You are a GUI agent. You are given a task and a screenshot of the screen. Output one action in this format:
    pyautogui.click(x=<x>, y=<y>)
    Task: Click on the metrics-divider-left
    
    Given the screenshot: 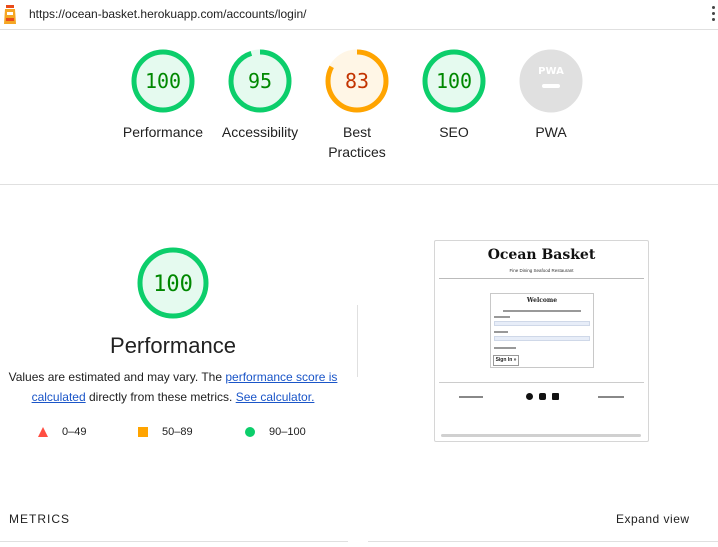 What is the action you would take?
    pyautogui.click(x=174, y=541)
    